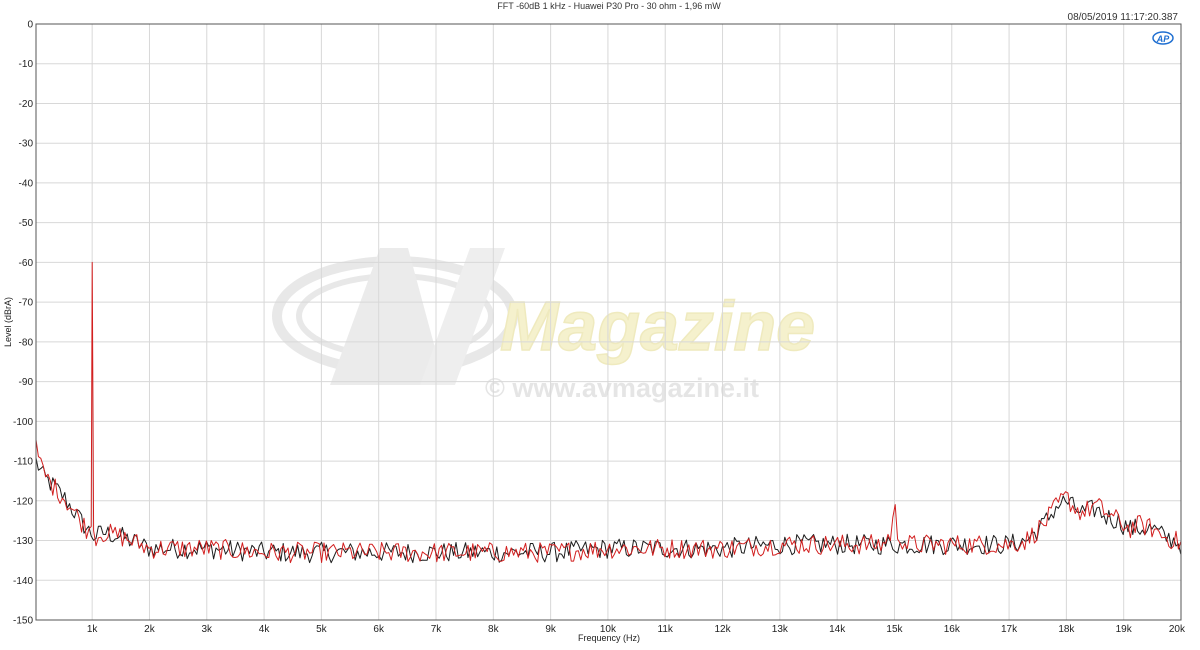 This screenshot has width=1200, height=650. Describe the element at coordinates (26, 303) in the screenshot. I see `y-tick-label: -70` at that location.